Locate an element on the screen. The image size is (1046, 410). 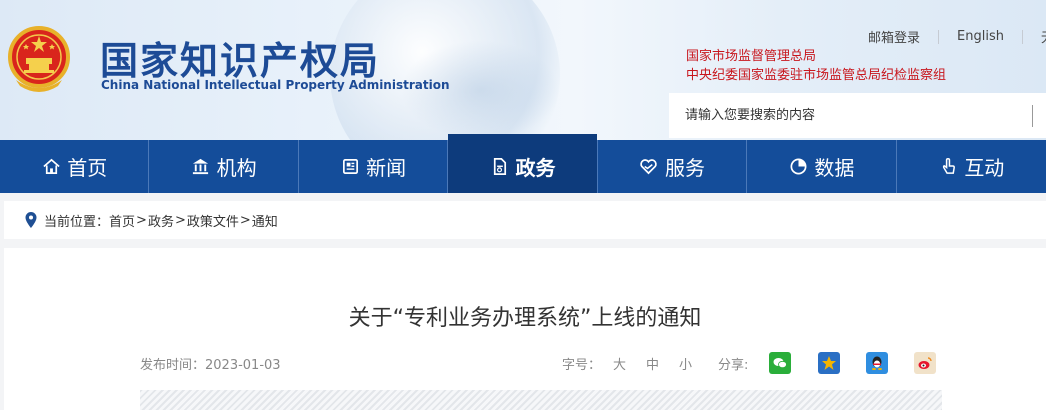
weibo-share-button is located at coordinates (925, 363).